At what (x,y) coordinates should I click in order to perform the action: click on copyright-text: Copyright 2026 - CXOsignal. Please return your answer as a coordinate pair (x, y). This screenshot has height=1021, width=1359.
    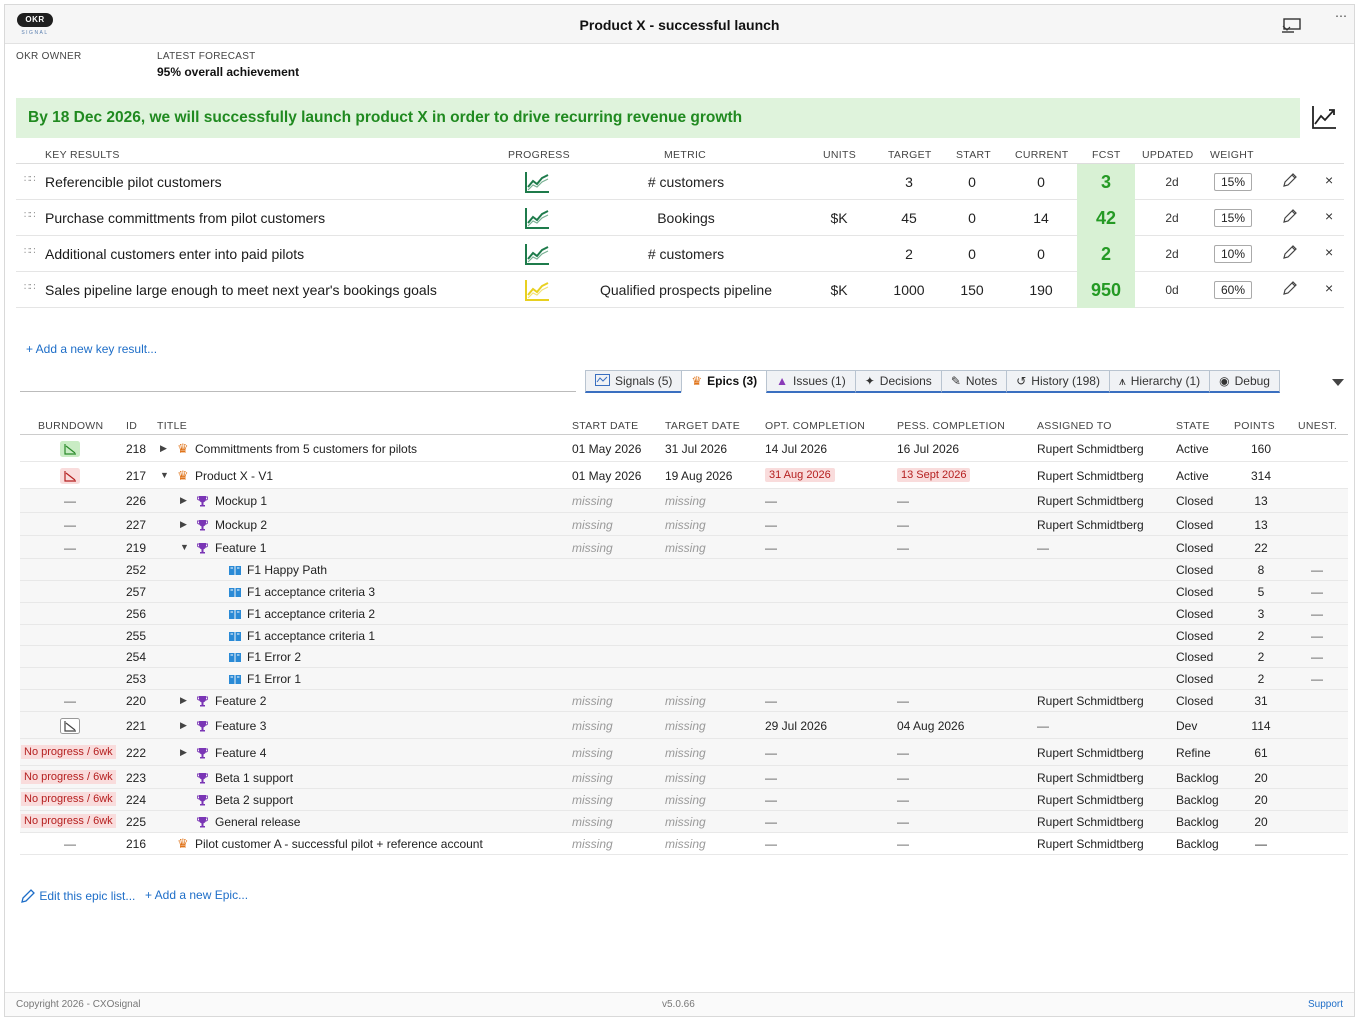
    Looking at the image, I should click on (78, 1004).